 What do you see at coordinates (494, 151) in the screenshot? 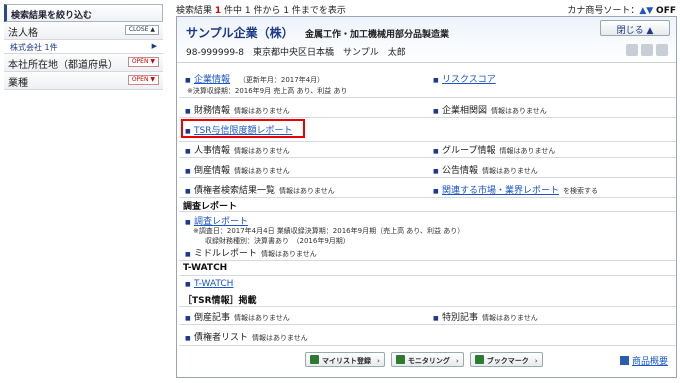
I see `group-row: ■ グループ情報 情報はありません` at bounding box center [494, 151].